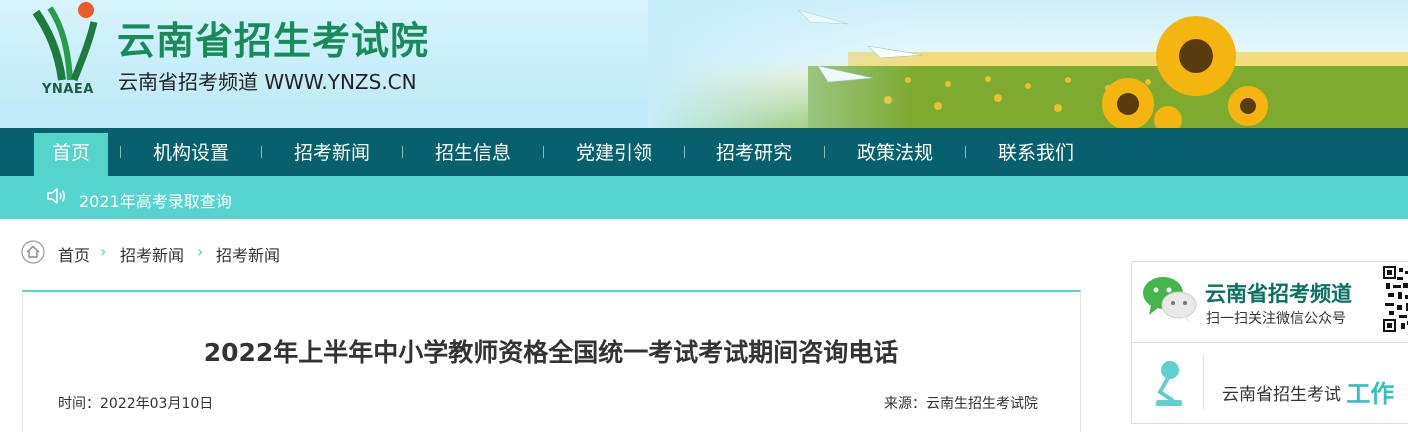 The image size is (1408, 432). Describe the element at coordinates (273, 37) in the screenshot. I see `site-title: 云南省招生考试院` at that location.